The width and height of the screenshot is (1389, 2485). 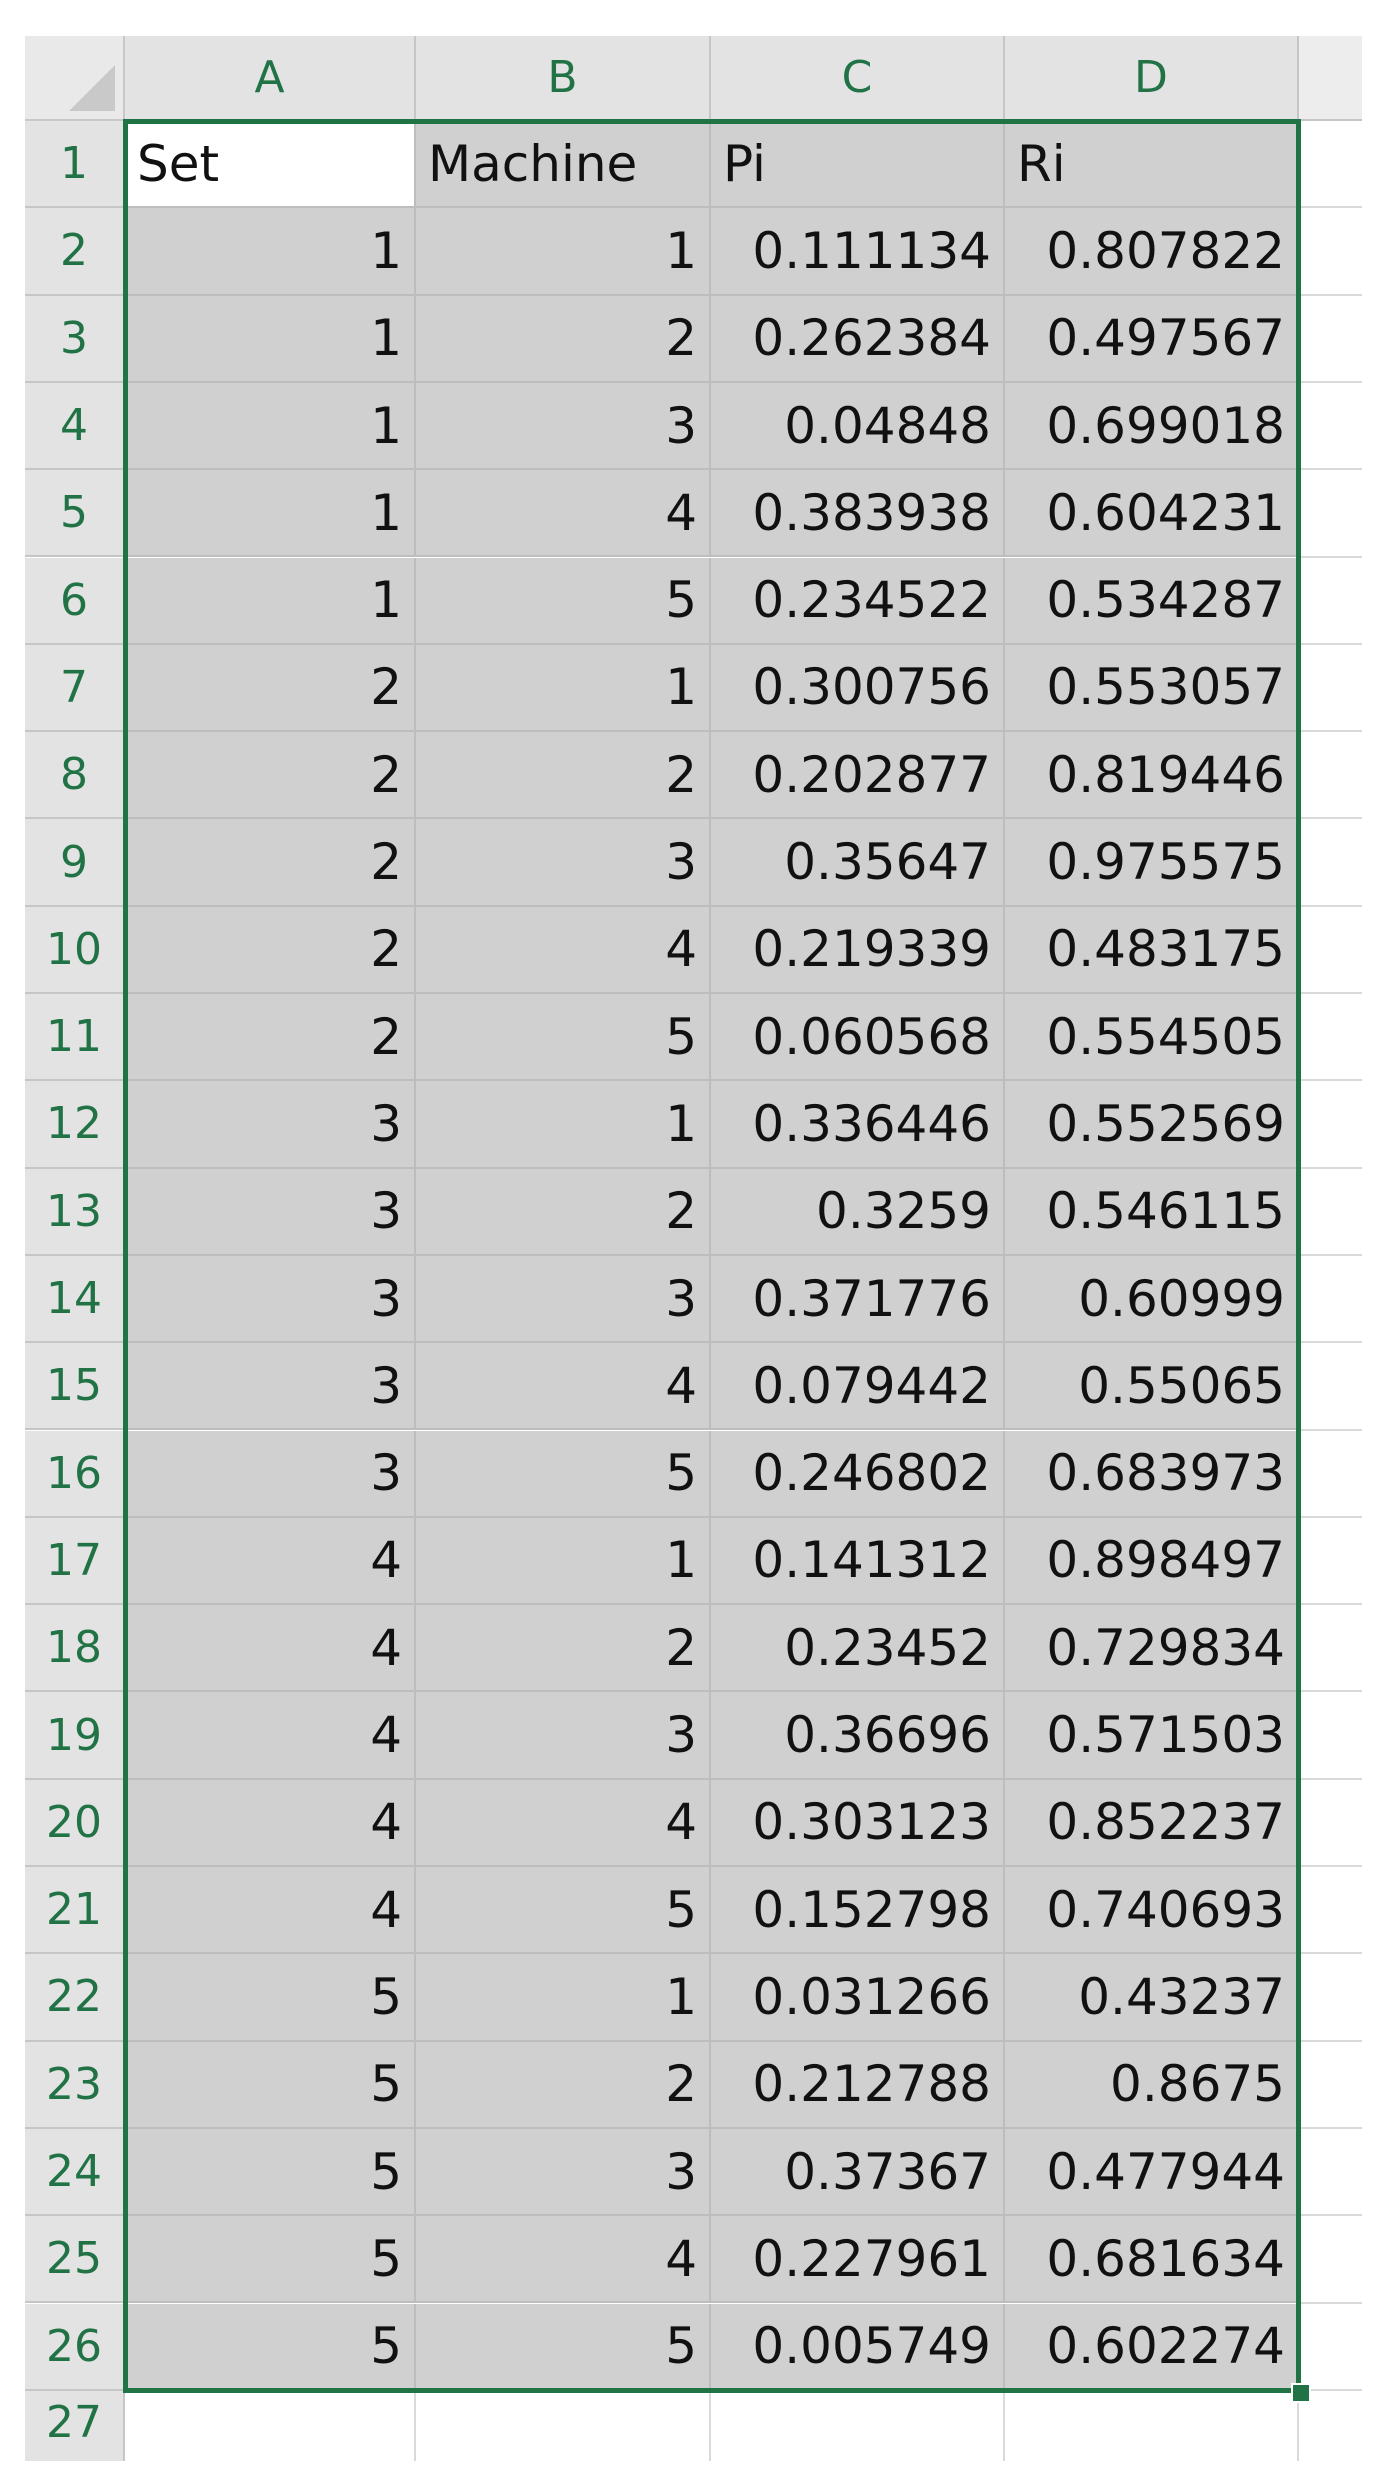 What do you see at coordinates (1152, 78) in the screenshot?
I see `column-header-d: D` at bounding box center [1152, 78].